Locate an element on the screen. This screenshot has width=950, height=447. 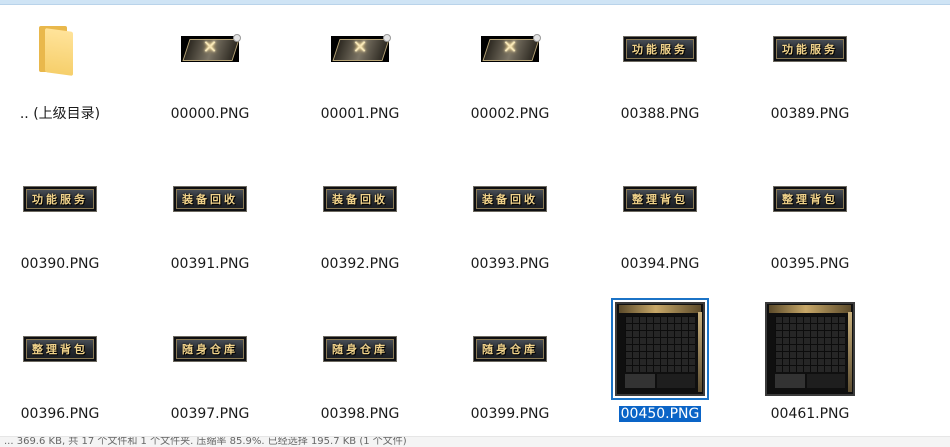
file-item: ✕ 00001.PNG is located at coordinates (360, 75).